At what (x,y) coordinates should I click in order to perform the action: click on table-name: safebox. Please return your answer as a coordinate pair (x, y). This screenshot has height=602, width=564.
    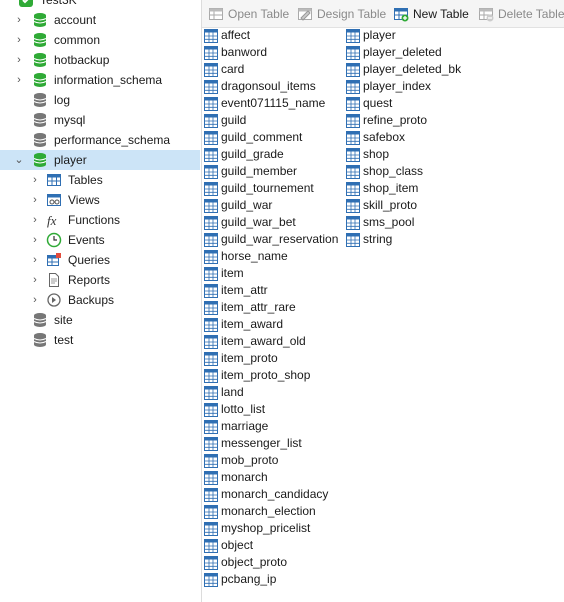
    Looking at the image, I should click on (384, 137).